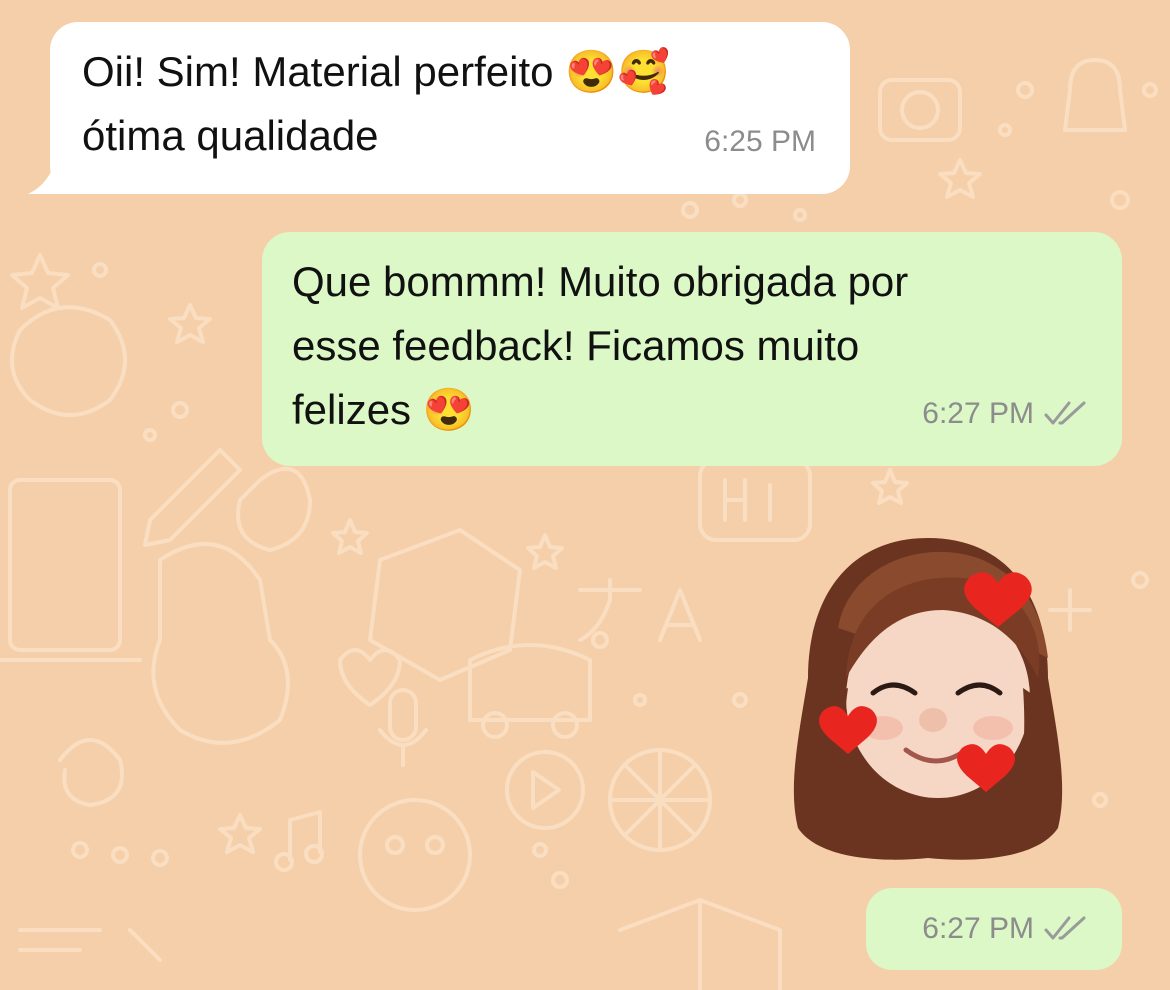  What do you see at coordinates (376, 71) in the screenshot?
I see `message-text: Oii! Sim! Material perfeito 😍🥰` at bounding box center [376, 71].